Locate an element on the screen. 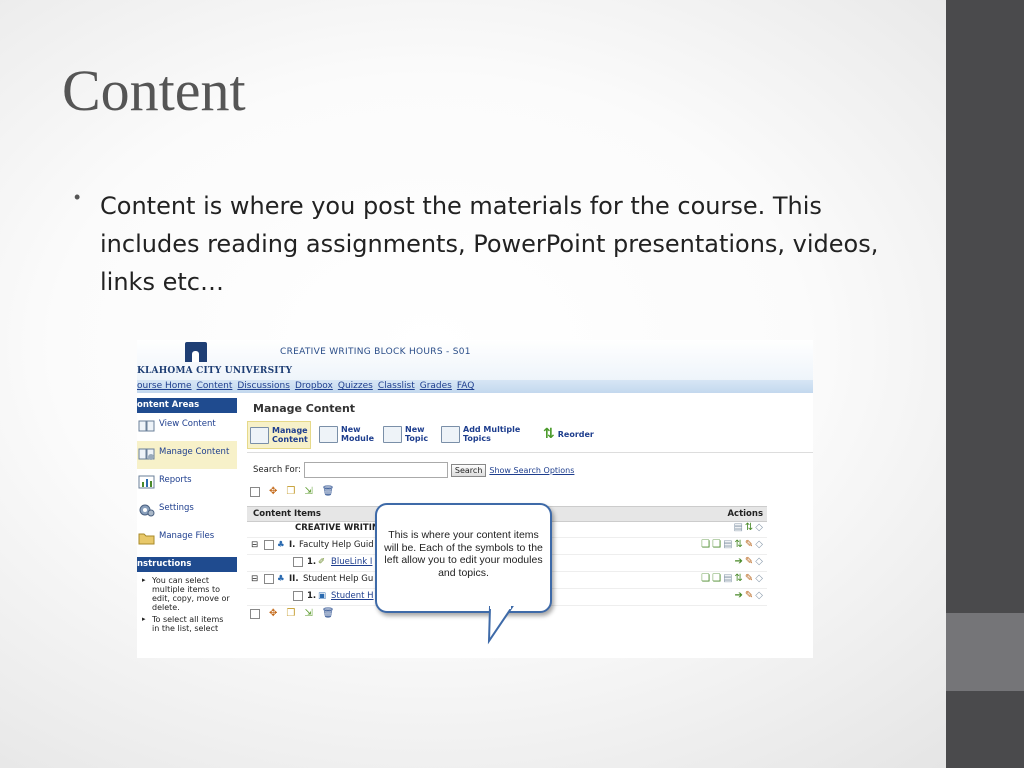  search-button: Search is located at coordinates (468, 470).